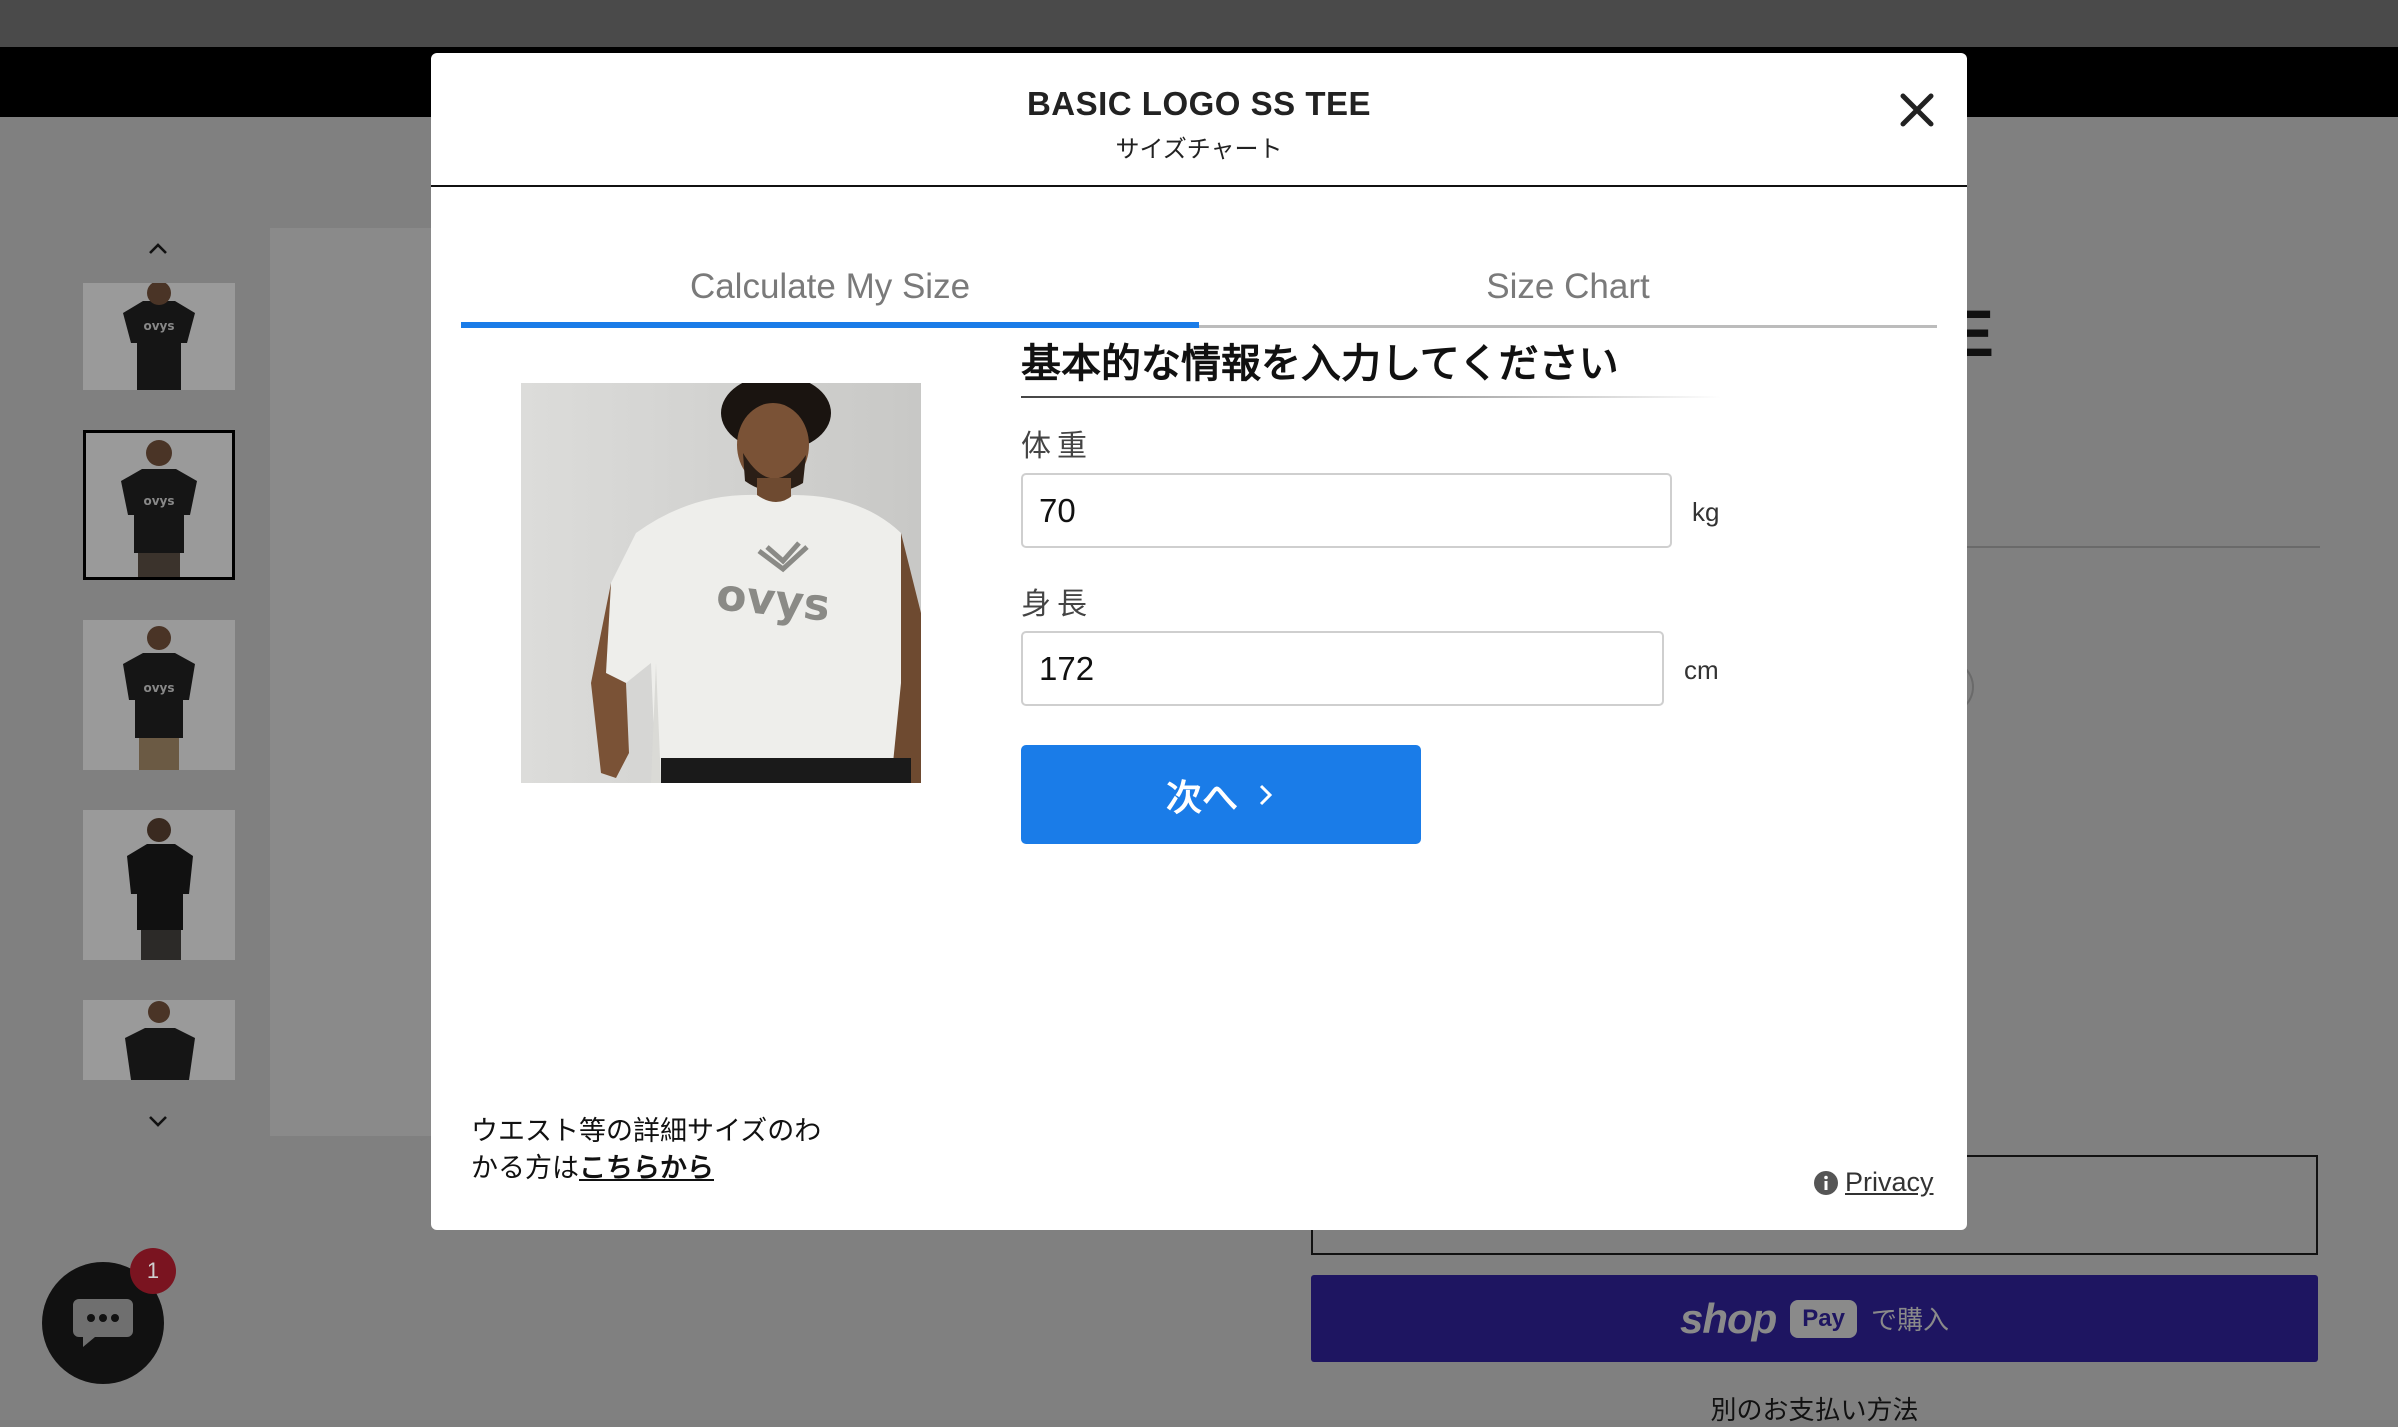 The width and height of the screenshot is (2398, 1427). I want to click on thumbnails-down-arrow-icon, so click(158, 1121).